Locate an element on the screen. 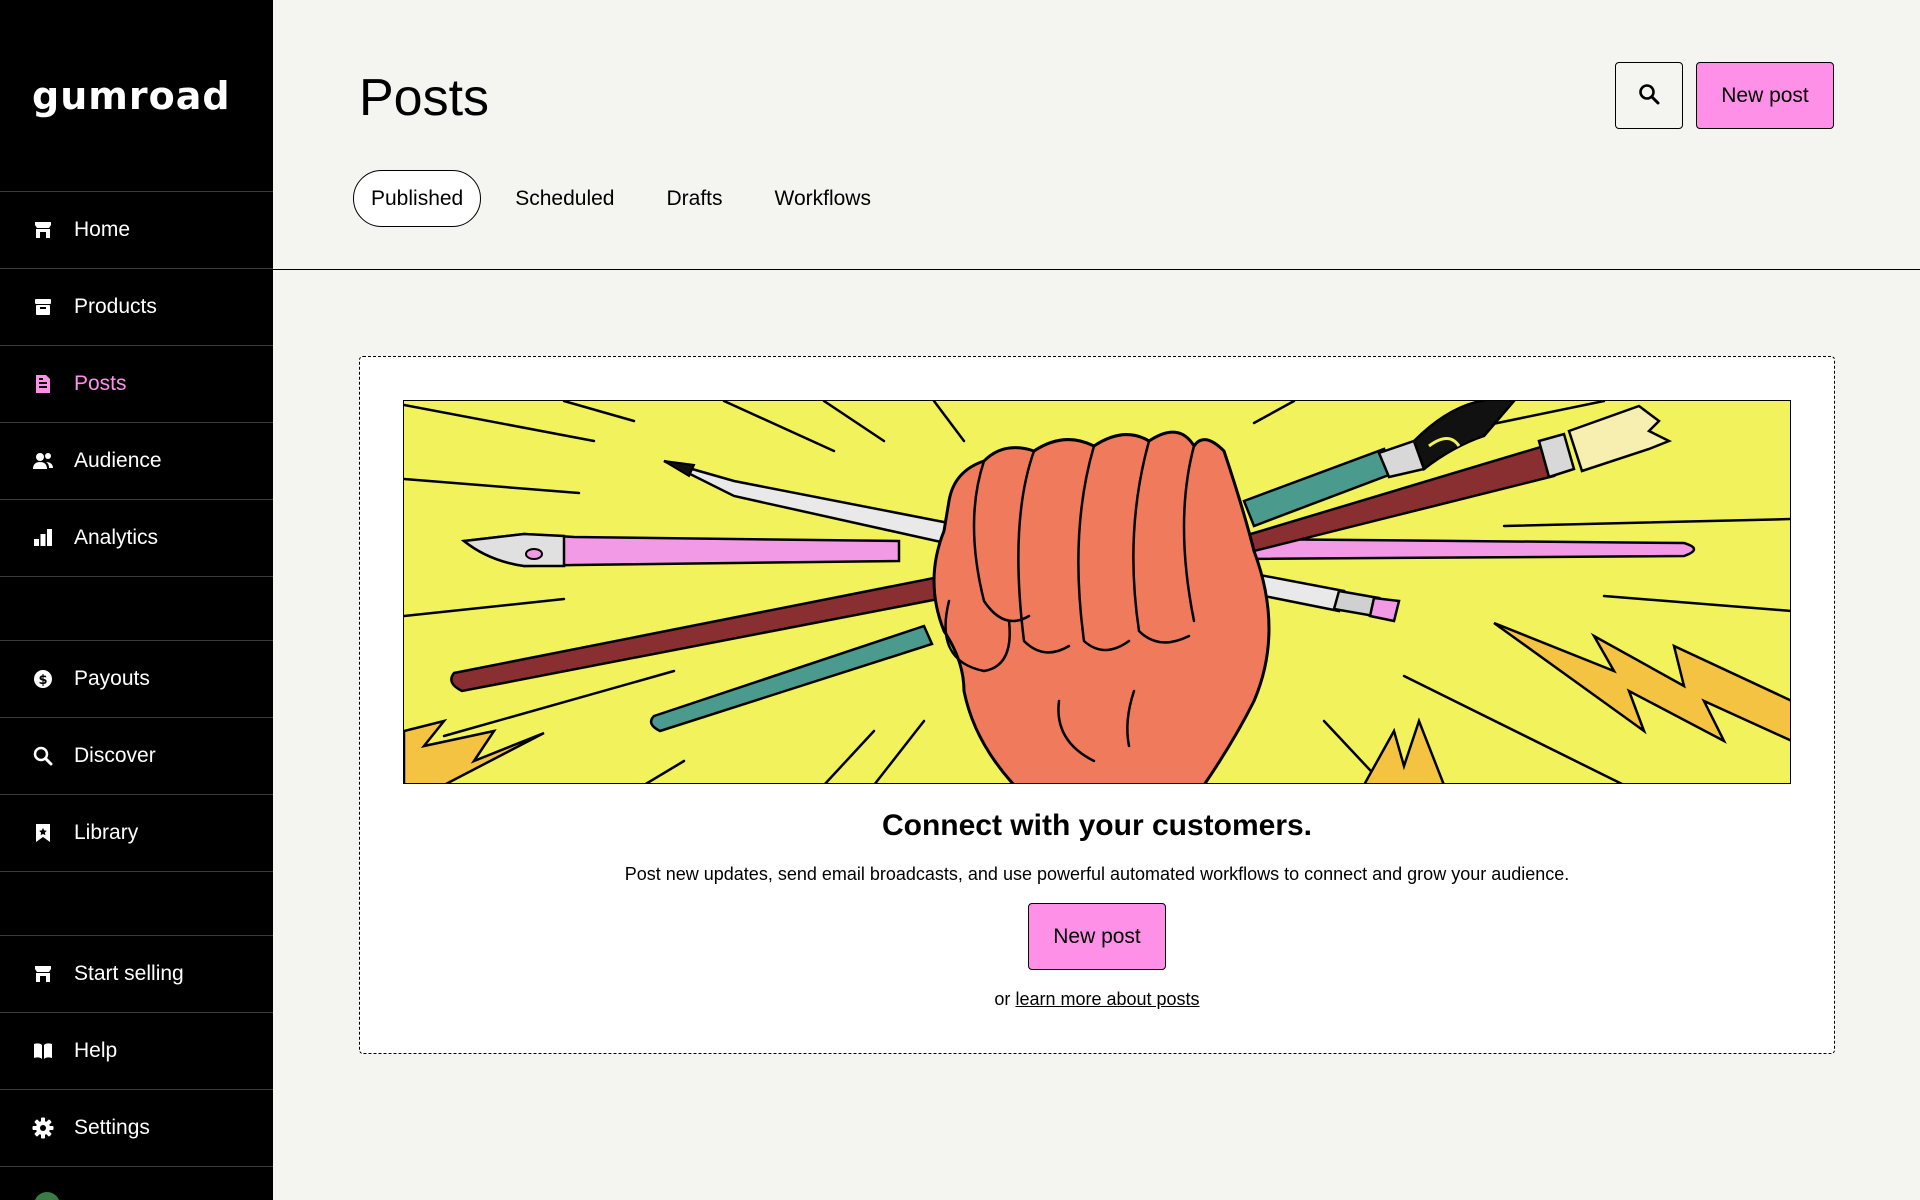 The height and width of the screenshot is (1200, 1920). sidebar-item-label: Start selling is located at coordinates (129, 973).